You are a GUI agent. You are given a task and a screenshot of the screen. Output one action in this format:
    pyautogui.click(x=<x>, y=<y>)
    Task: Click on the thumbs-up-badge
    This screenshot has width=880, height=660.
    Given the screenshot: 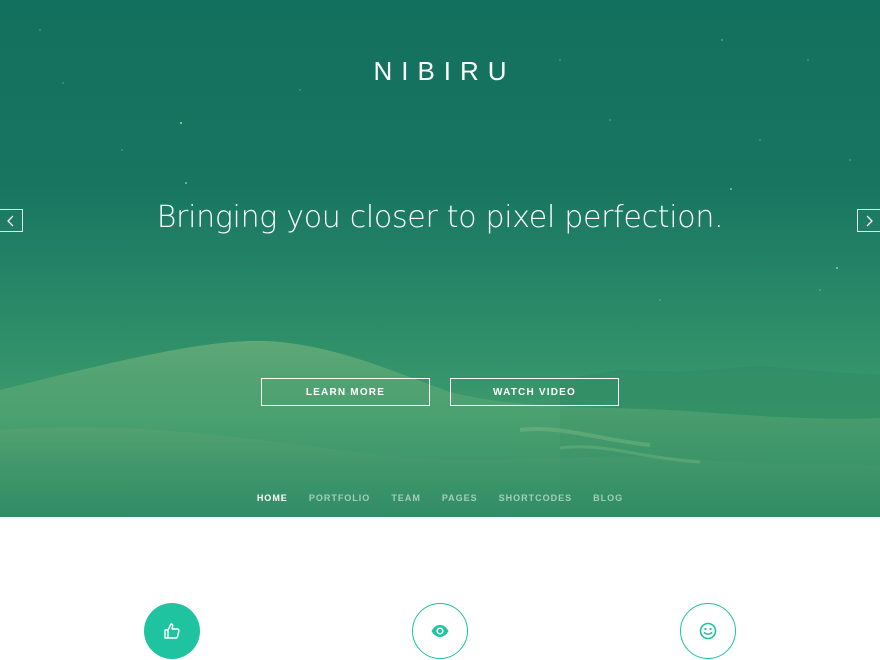 What is the action you would take?
    pyautogui.click(x=172, y=631)
    